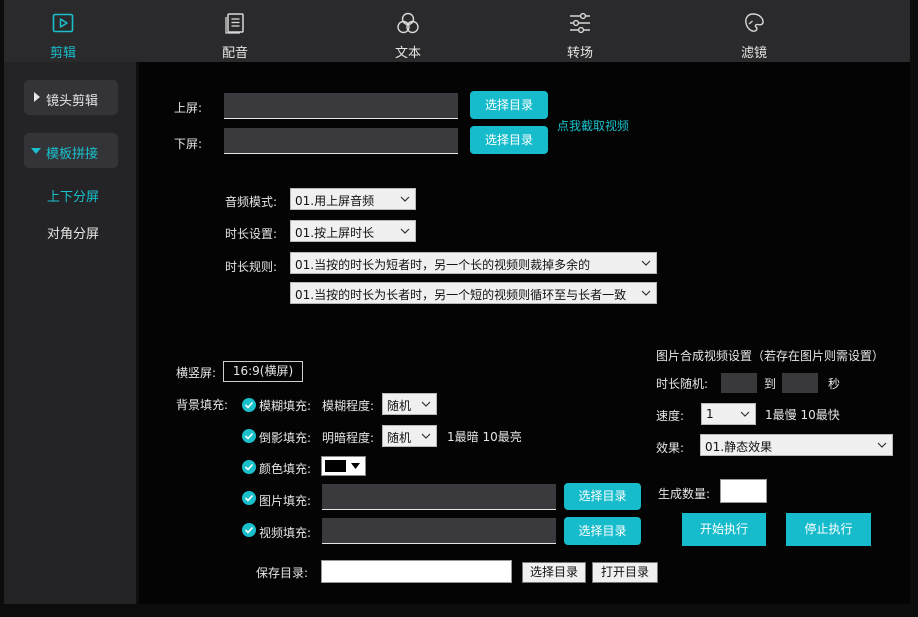  Describe the element at coordinates (796, 445) in the screenshot. I see `effect-select: 01.静态效果` at that location.